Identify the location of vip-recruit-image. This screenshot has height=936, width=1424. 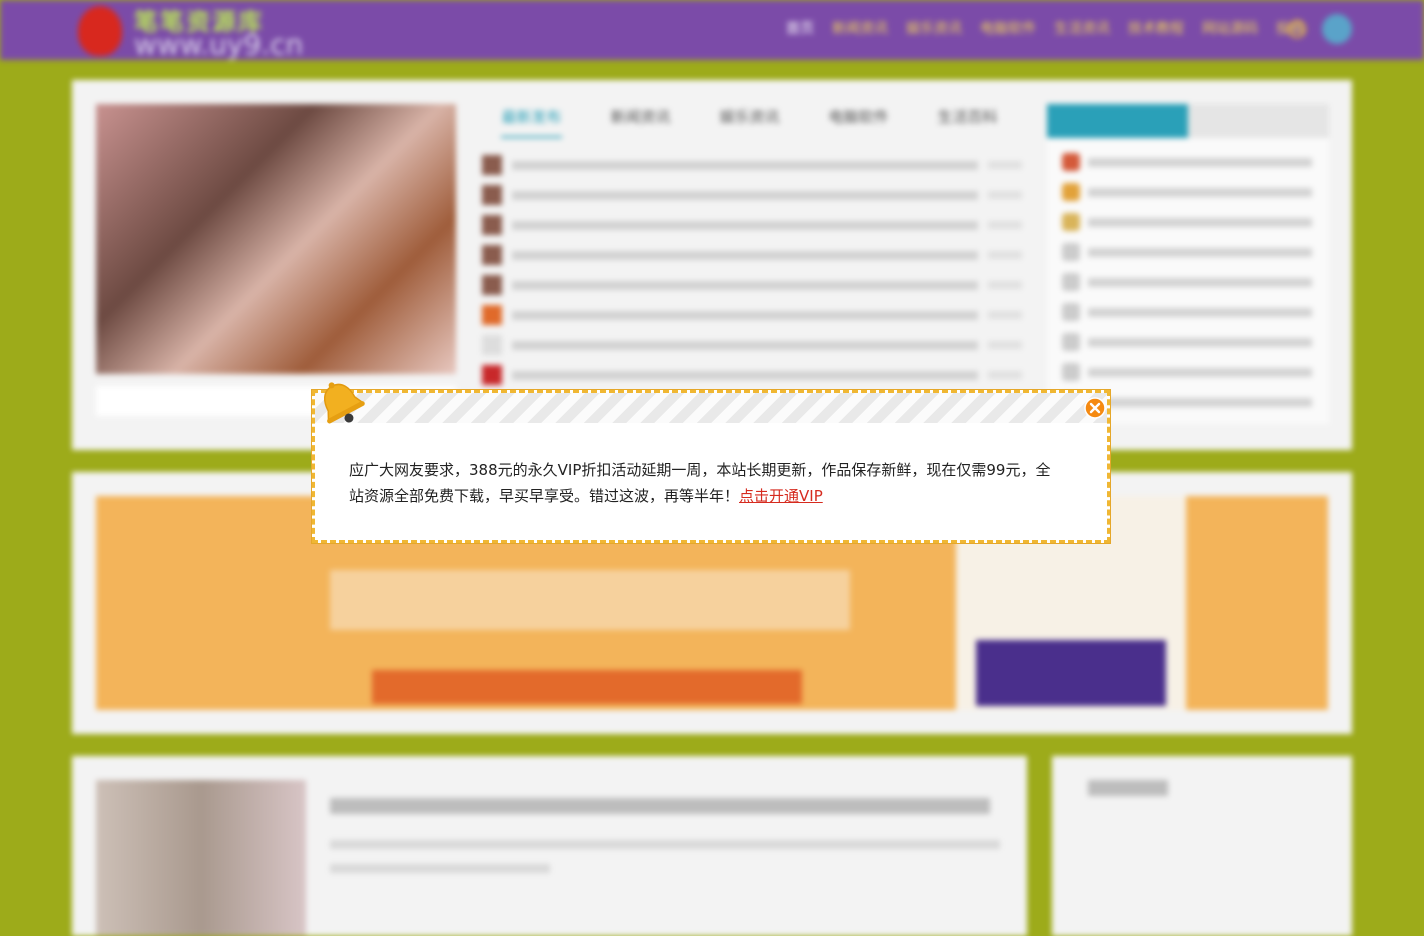
(1071, 673).